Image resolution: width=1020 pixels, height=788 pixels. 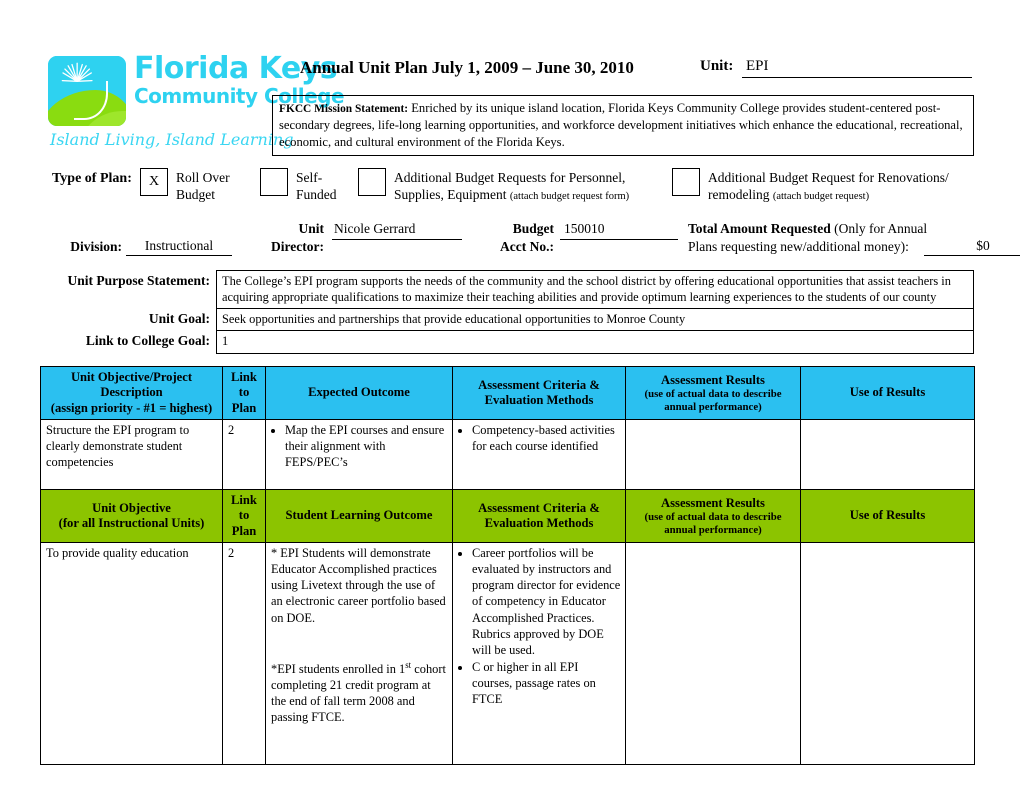 What do you see at coordinates (450, 194) in the screenshot?
I see `option-personnel-line2: Supplies, Equipment` at bounding box center [450, 194].